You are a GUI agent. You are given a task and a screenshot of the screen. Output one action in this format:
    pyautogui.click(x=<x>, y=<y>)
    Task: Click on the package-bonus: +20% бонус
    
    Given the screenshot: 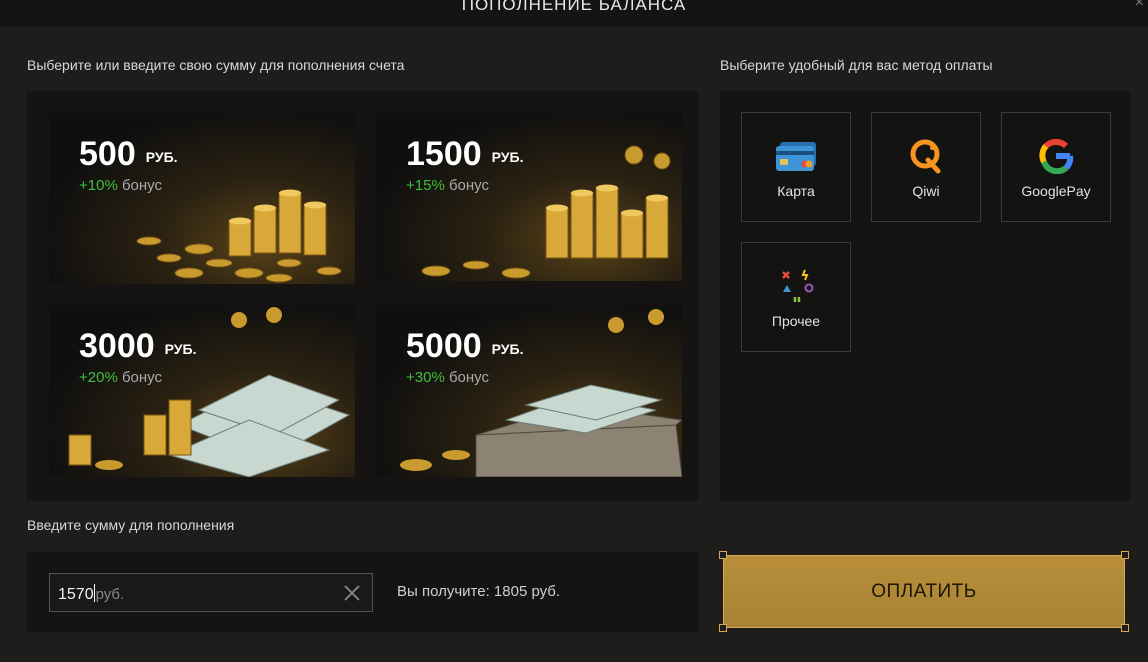 What is the action you would take?
    pyautogui.click(x=120, y=377)
    